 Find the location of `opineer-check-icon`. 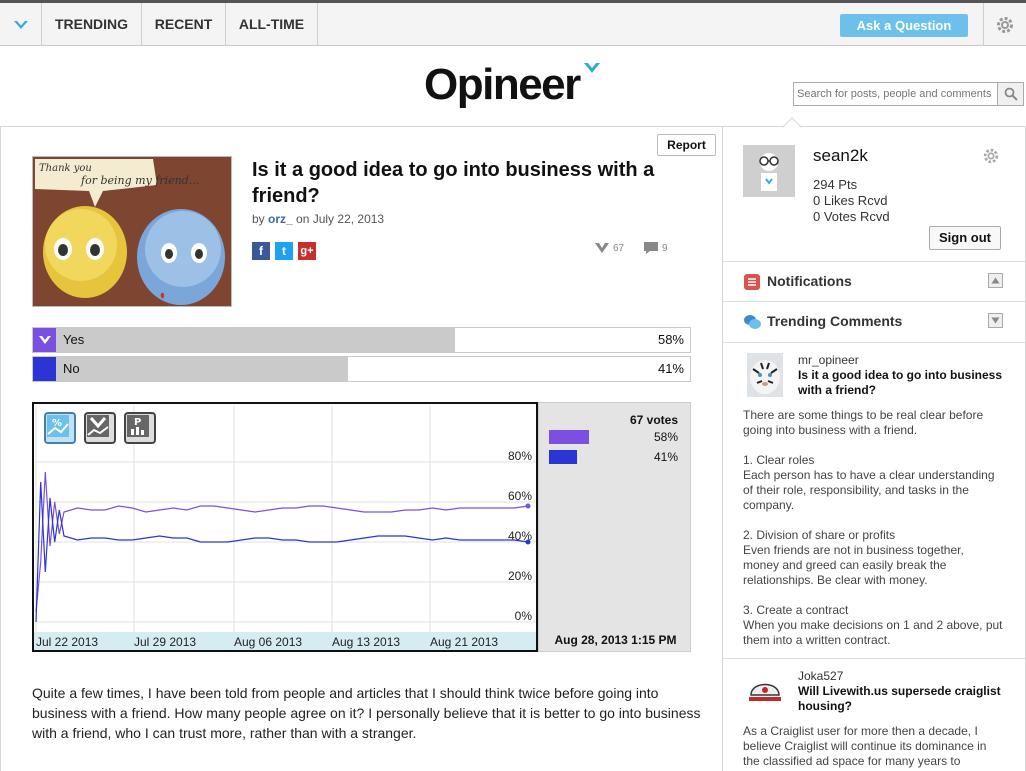

opineer-check-icon is located at coordinates (20, 24).